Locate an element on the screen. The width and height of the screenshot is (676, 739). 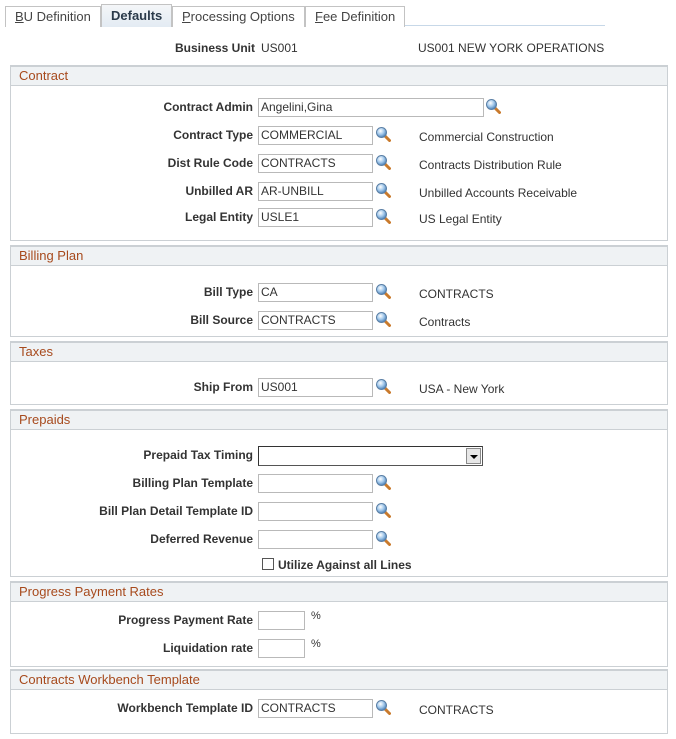
bill-source-input: CONTRACTS is located at coordinates (315, 320).